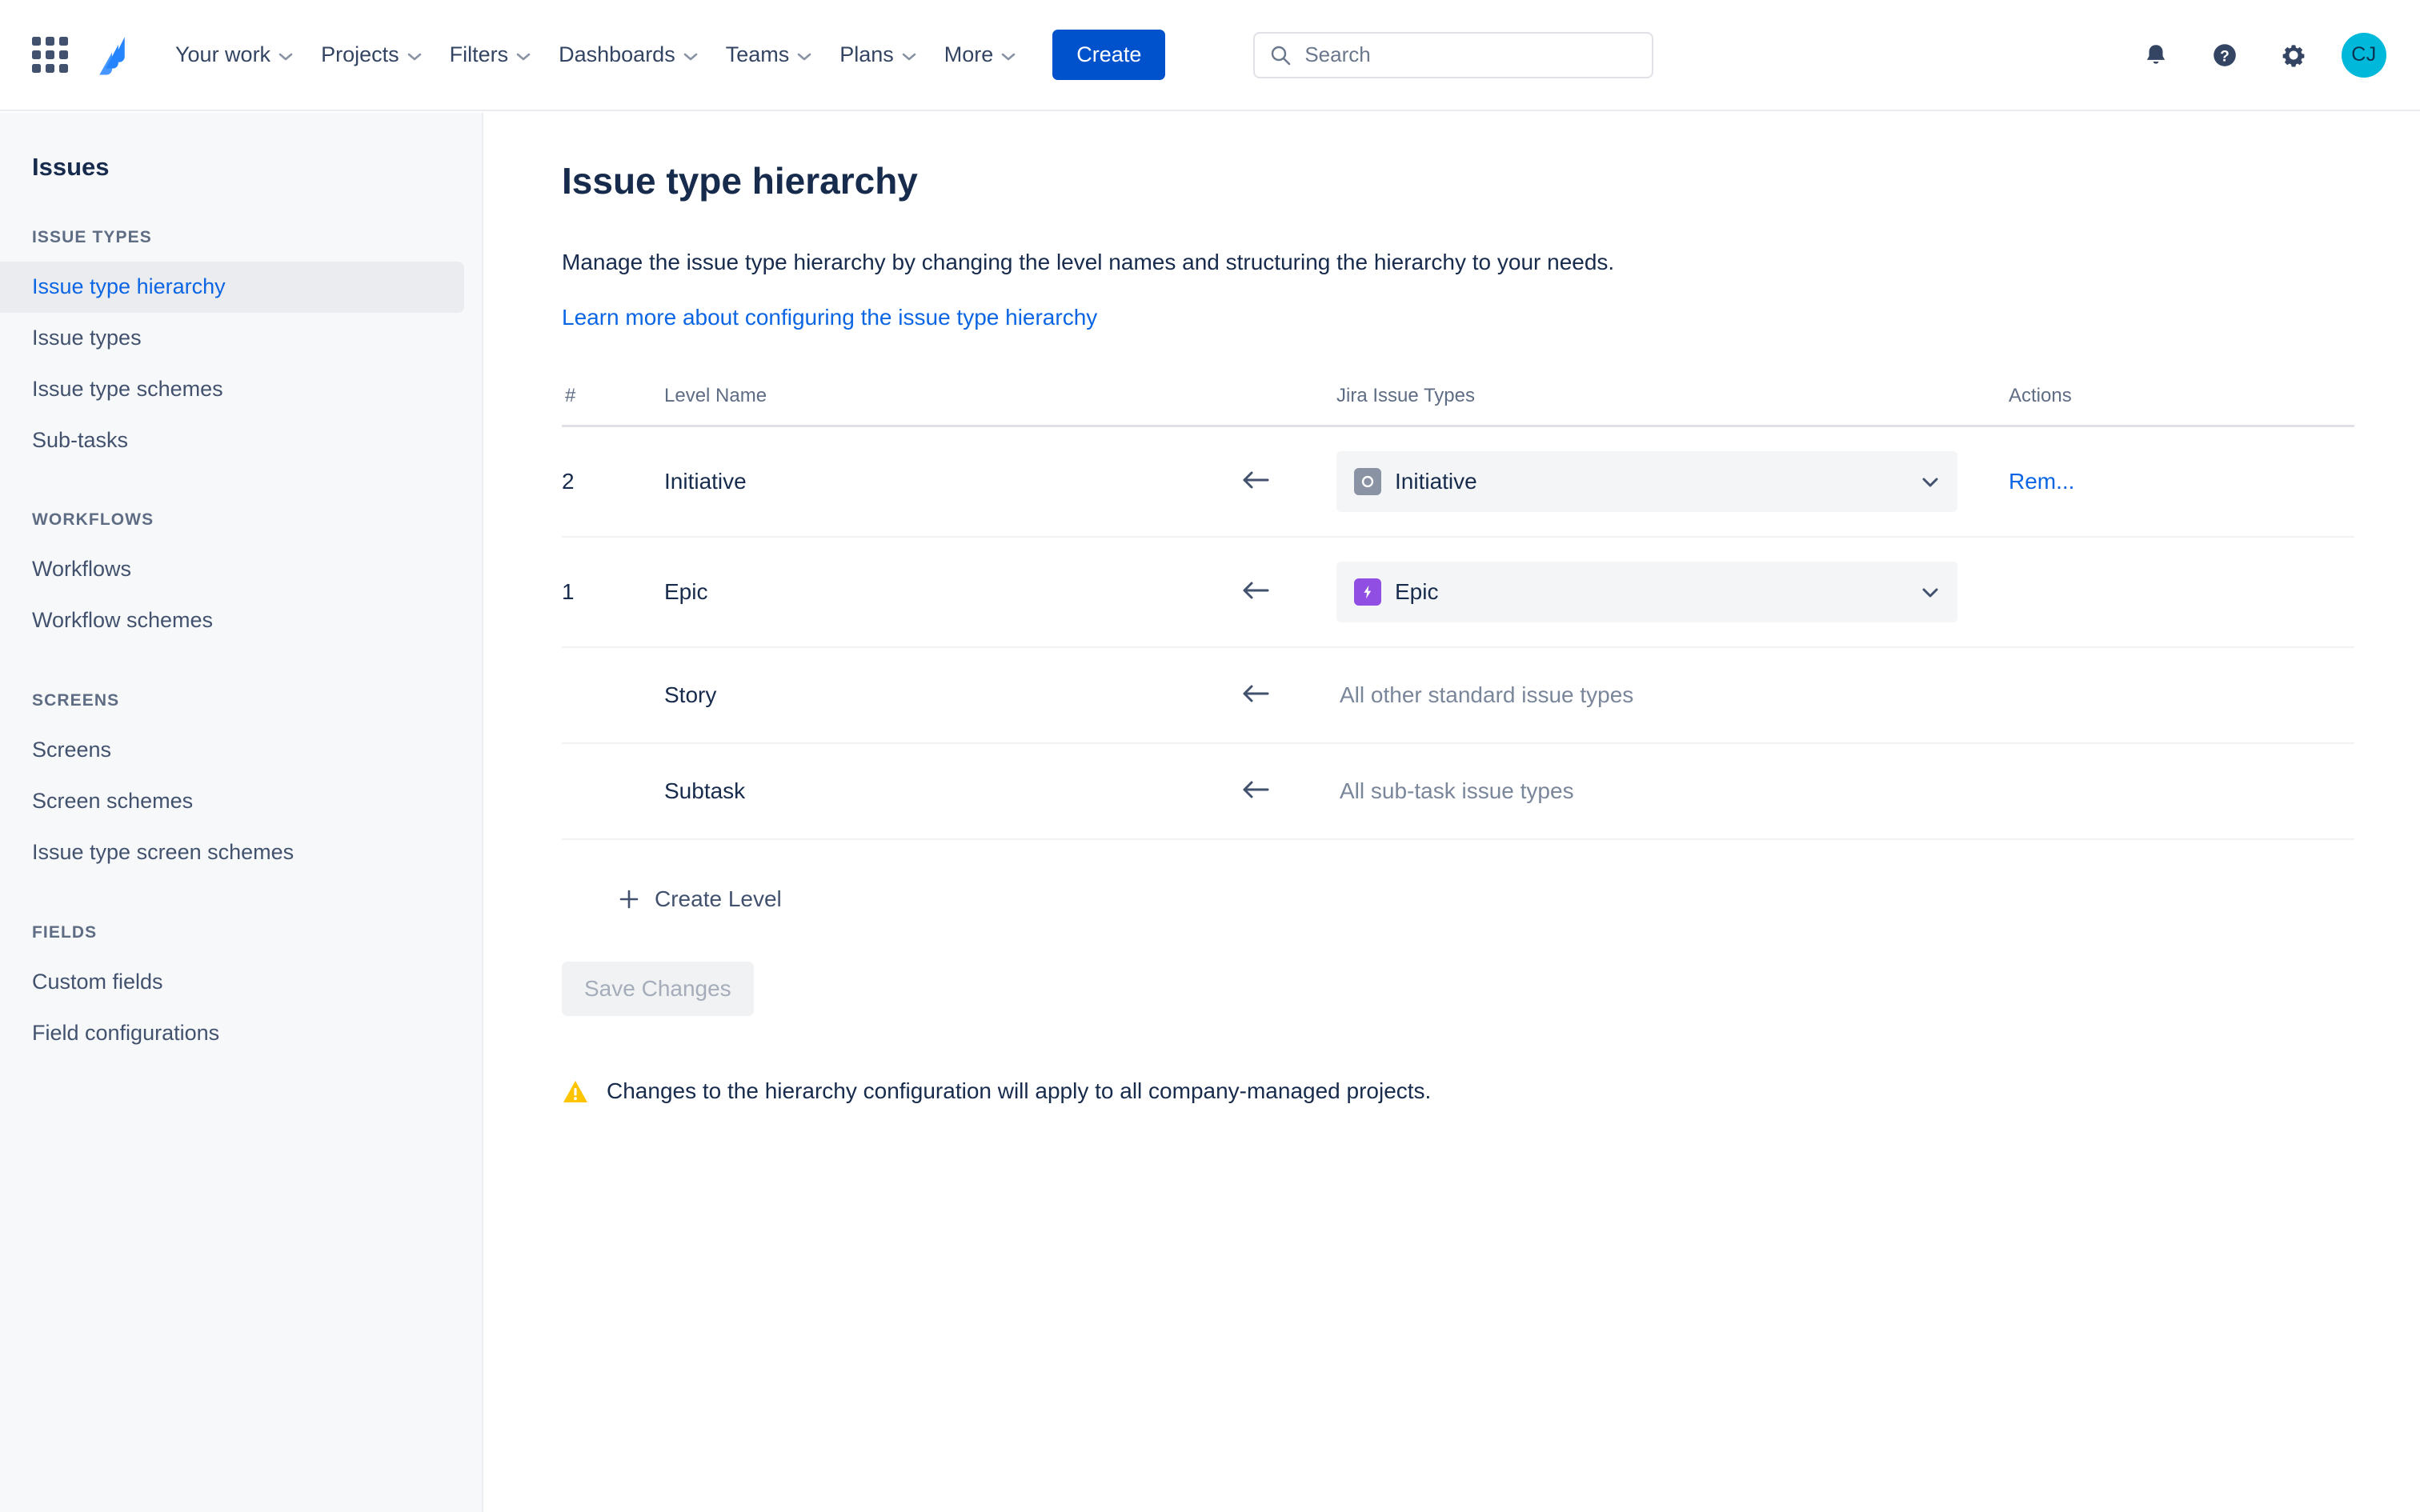 Image resolution: width=2420 pixels, height=1512 pixels. Describe the element at coordinates (757, 54) in the screenshot. I see `nav-item-label: Teams` at that location.